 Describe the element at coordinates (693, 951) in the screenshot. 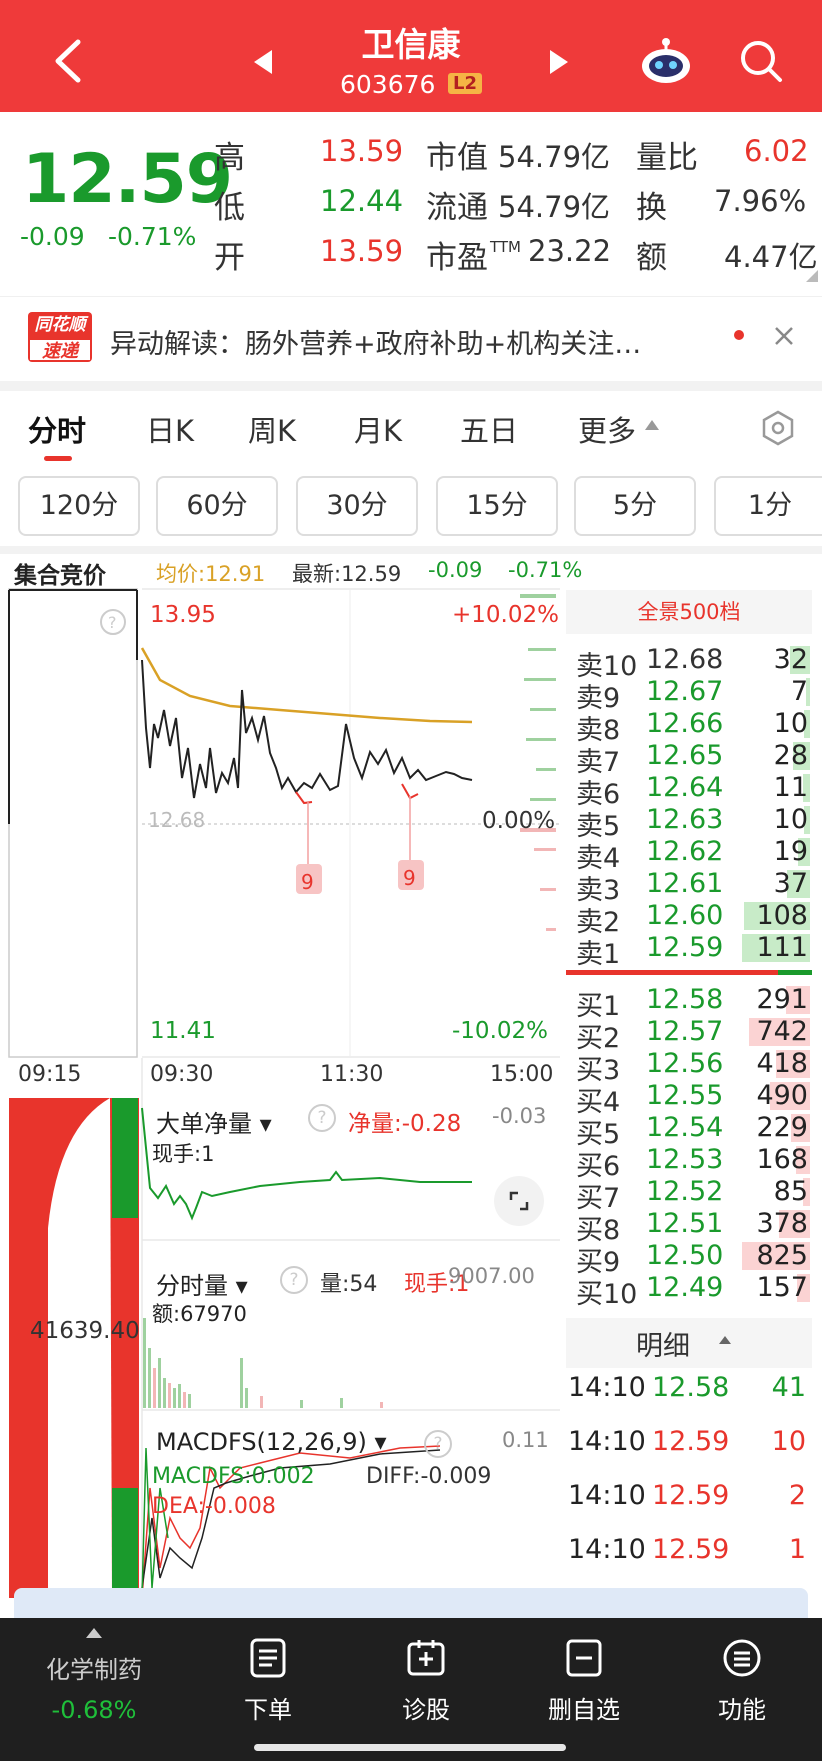

I see `ask-level: 卖1 12.59 111` at that location.